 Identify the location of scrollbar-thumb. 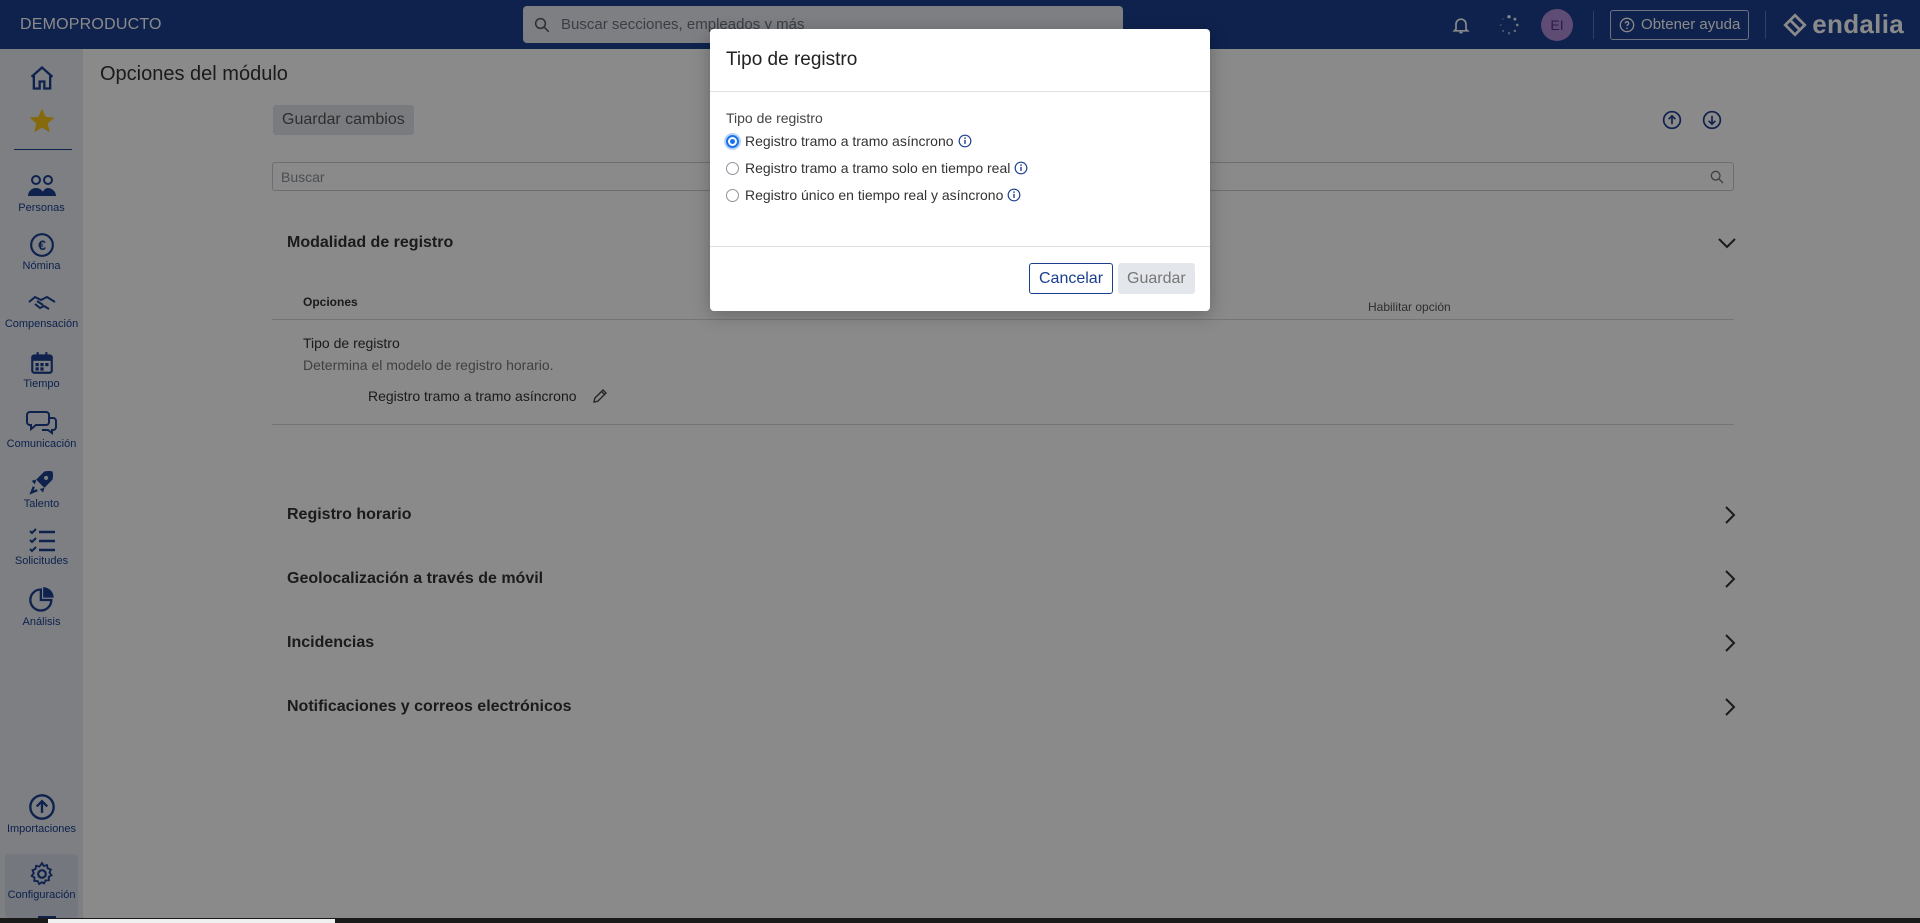
(191, 921).